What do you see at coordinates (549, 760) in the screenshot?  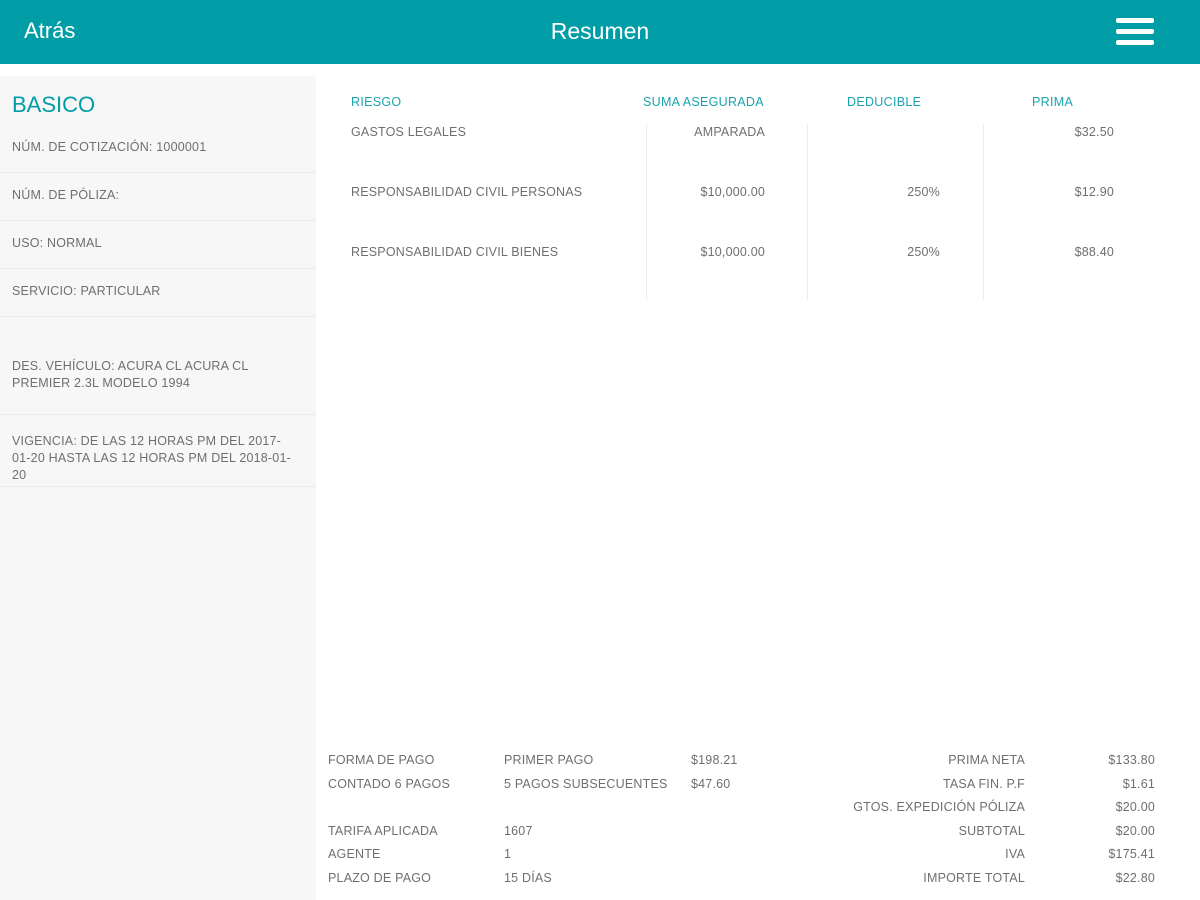 I see `first-payment-label: PRIMER PAGO` at bounding box center [549, 760].